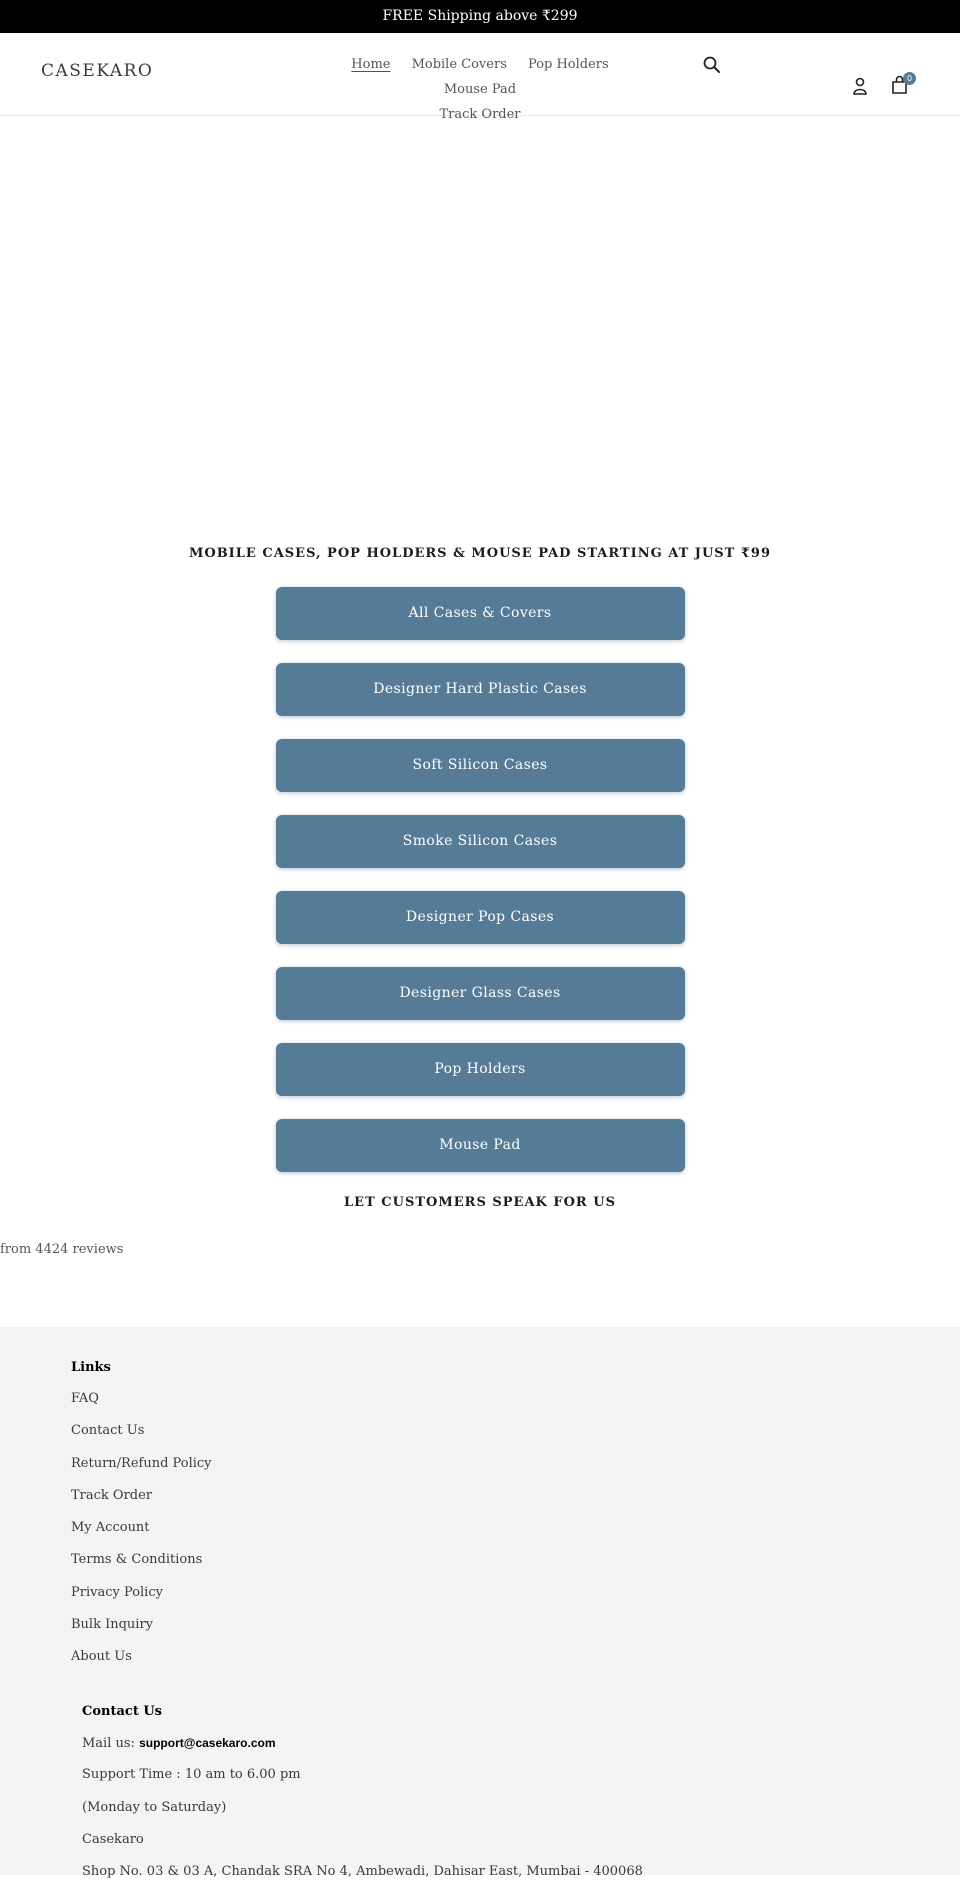  Describe the element at coordinates (113, 1839) in the screenshot. I see `company-name: Casekaro` at that location.